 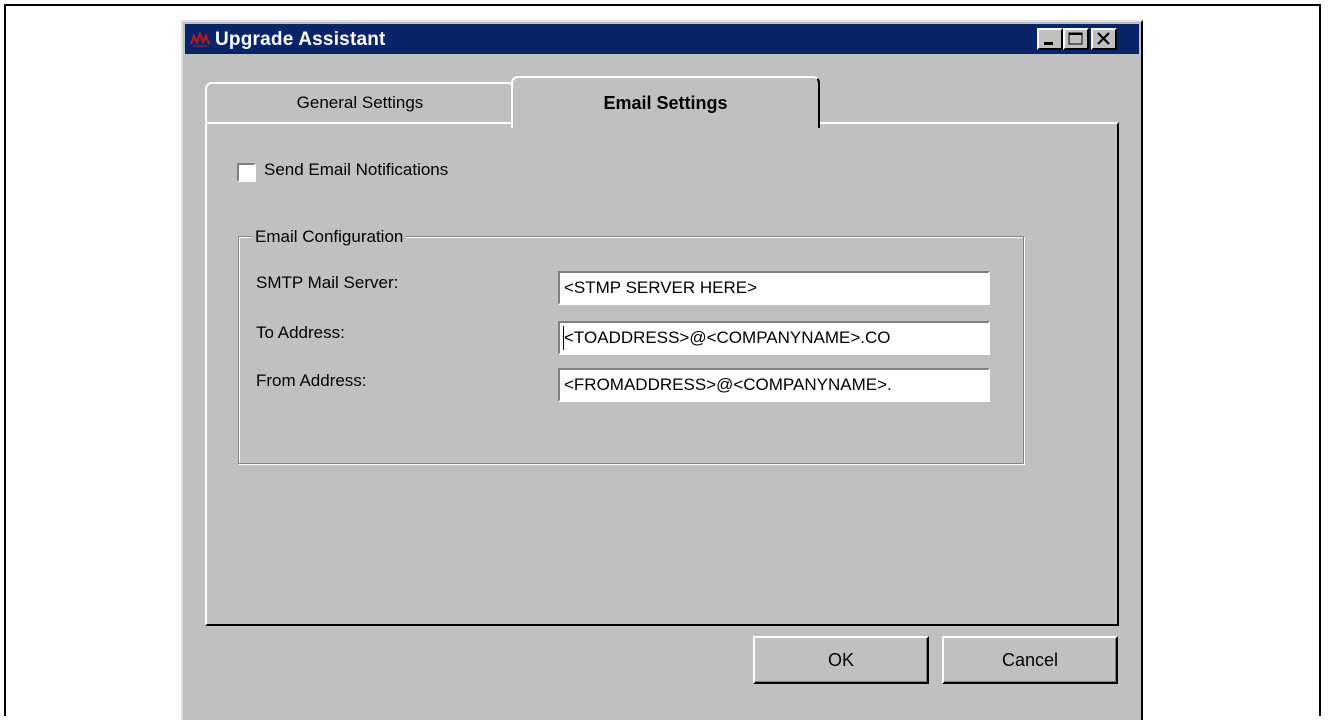 What do you see at coordinates (327, 282) in the screenshot?
I see `smtp-server-label: SMTP Mail Server:` at bounding box center [327, 282].